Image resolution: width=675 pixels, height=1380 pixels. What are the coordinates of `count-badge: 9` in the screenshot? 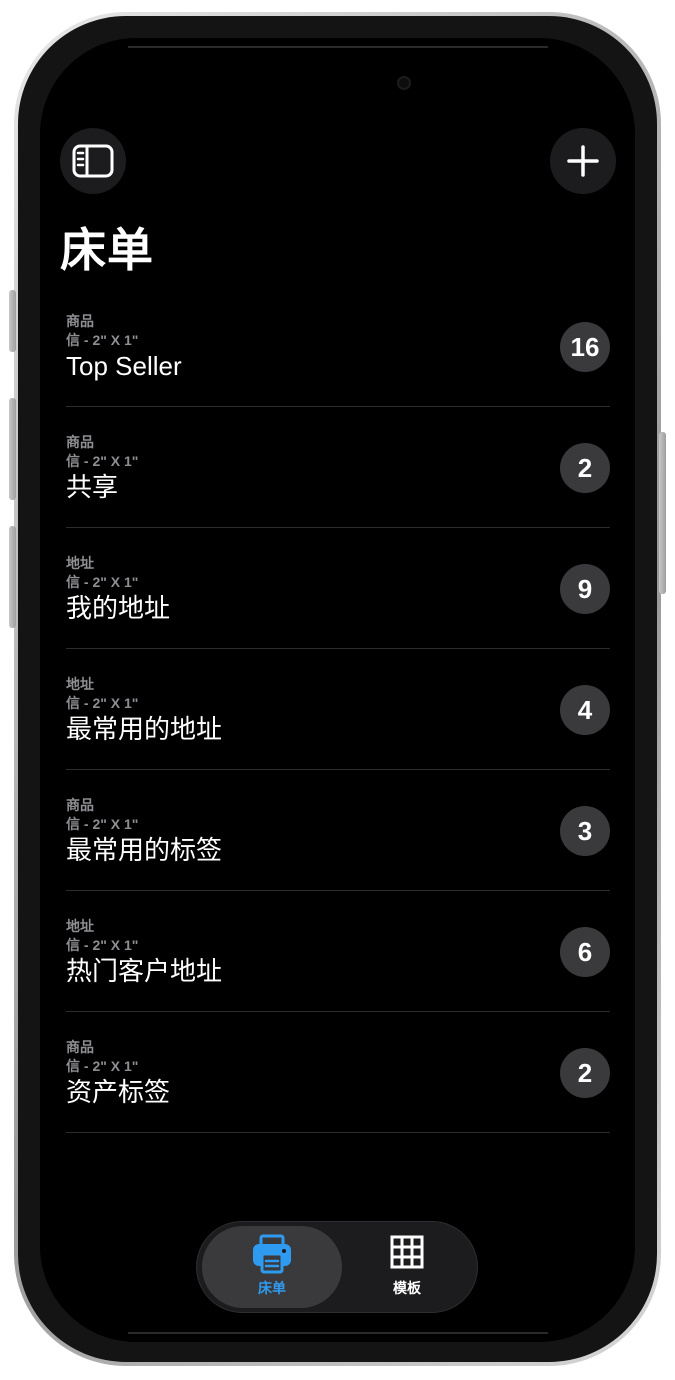 It's located at (585, 589).